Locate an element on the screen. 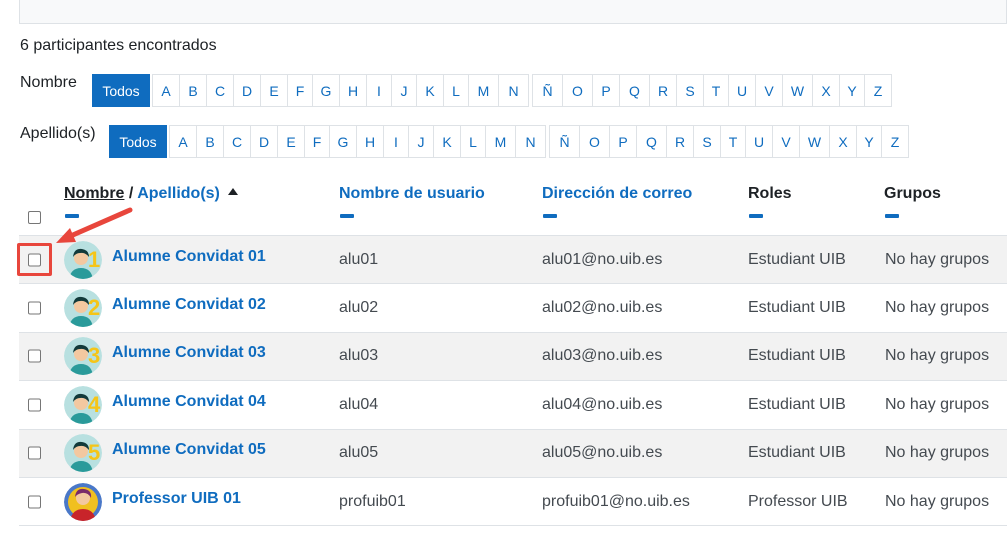 The width and height of the screenshot is (1007, 535). first-name-initial-v-button: V is located at coordinates (769, 90).